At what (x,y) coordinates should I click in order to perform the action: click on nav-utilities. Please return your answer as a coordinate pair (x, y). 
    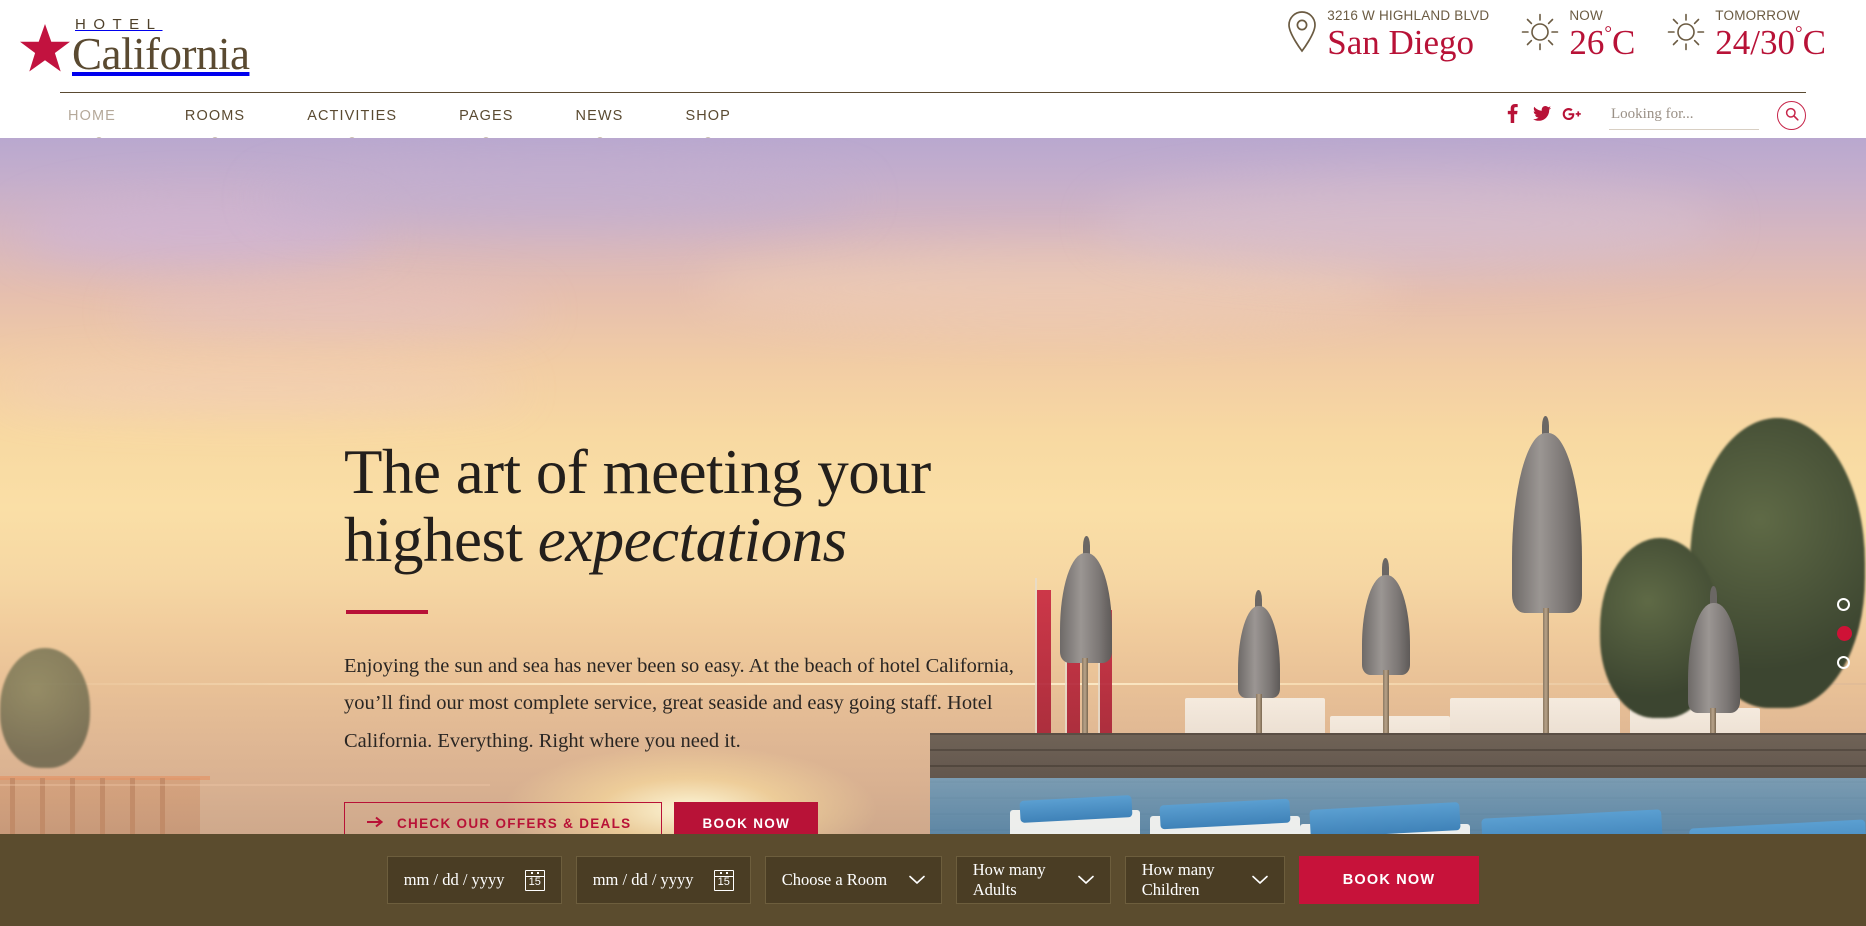
    Looking at the image, I should click on (1651, 115).